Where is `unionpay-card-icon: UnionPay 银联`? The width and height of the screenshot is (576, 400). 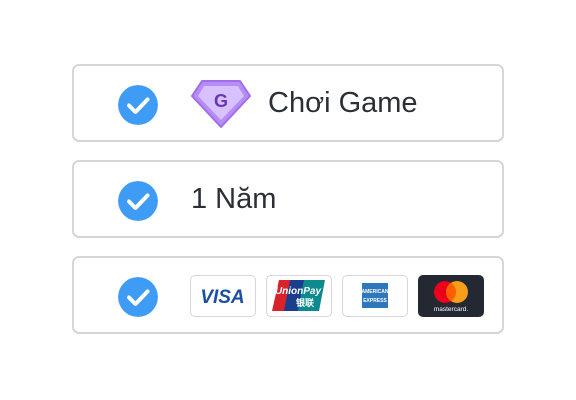
unionpay-card-icon: UnionPay 银联 is located at coordinates (299, 296).